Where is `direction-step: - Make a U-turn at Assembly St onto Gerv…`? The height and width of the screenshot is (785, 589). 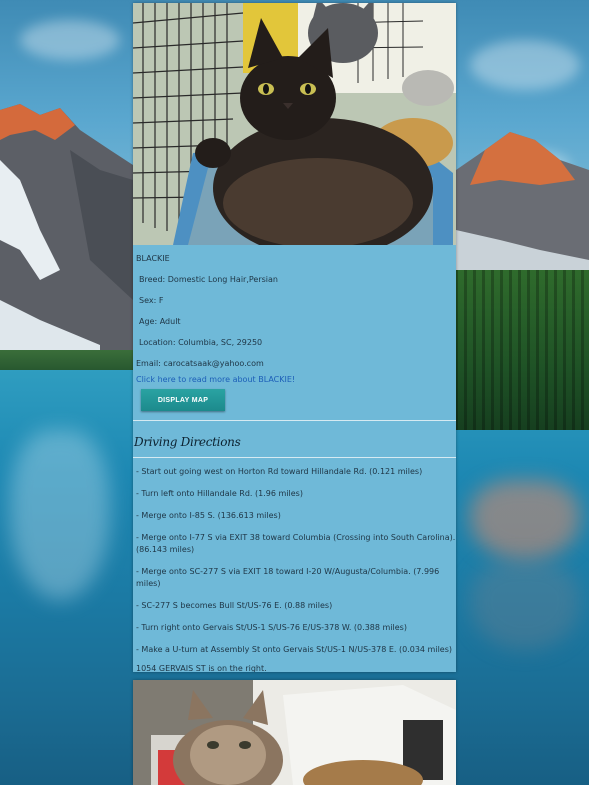 direction-step: - Make a U-turn at Assembly St onto Gerv… is located at coordinates (294, 649).